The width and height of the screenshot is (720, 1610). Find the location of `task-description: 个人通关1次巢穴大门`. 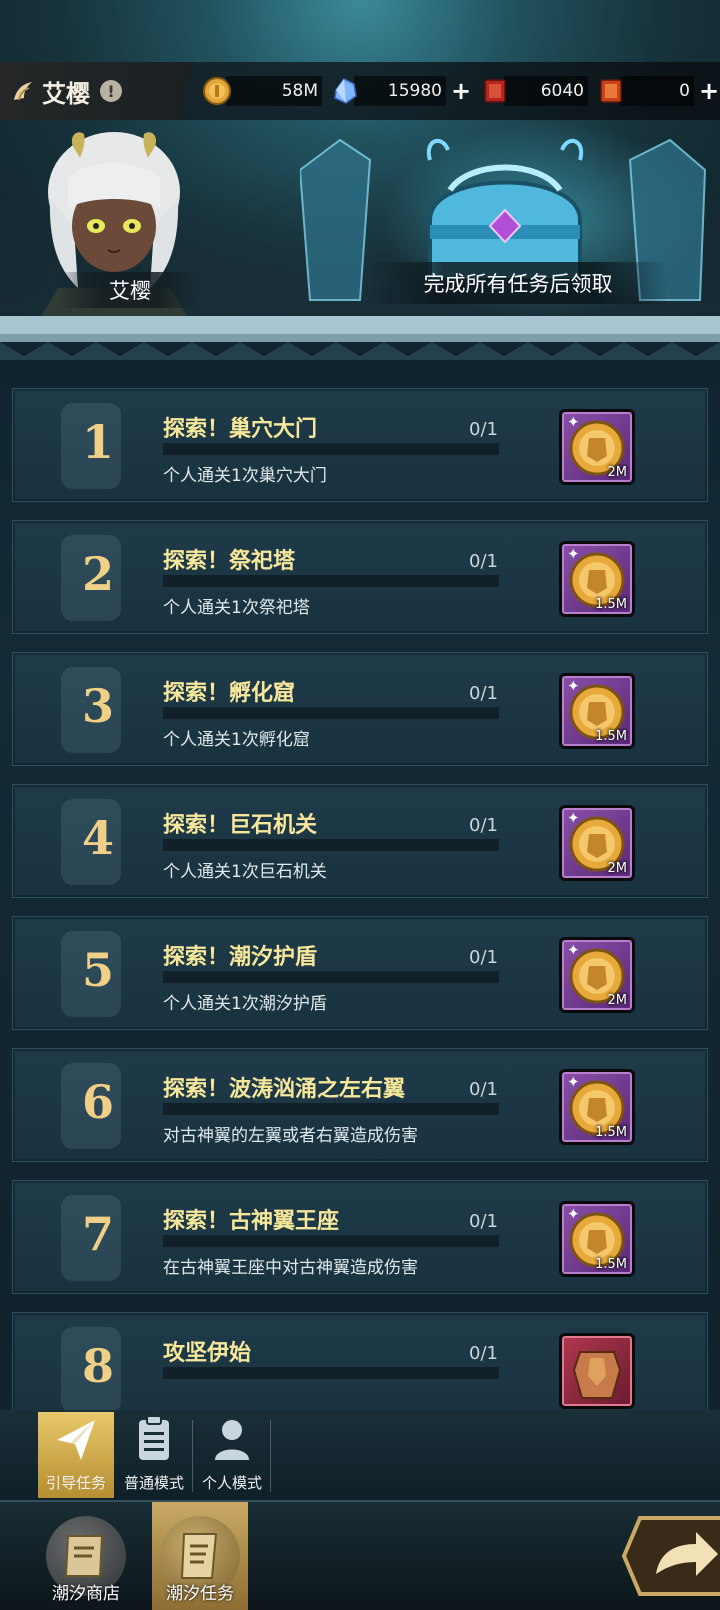

task-description: 个人通关1次巢穴大门 is located at coordinates (245, 476).